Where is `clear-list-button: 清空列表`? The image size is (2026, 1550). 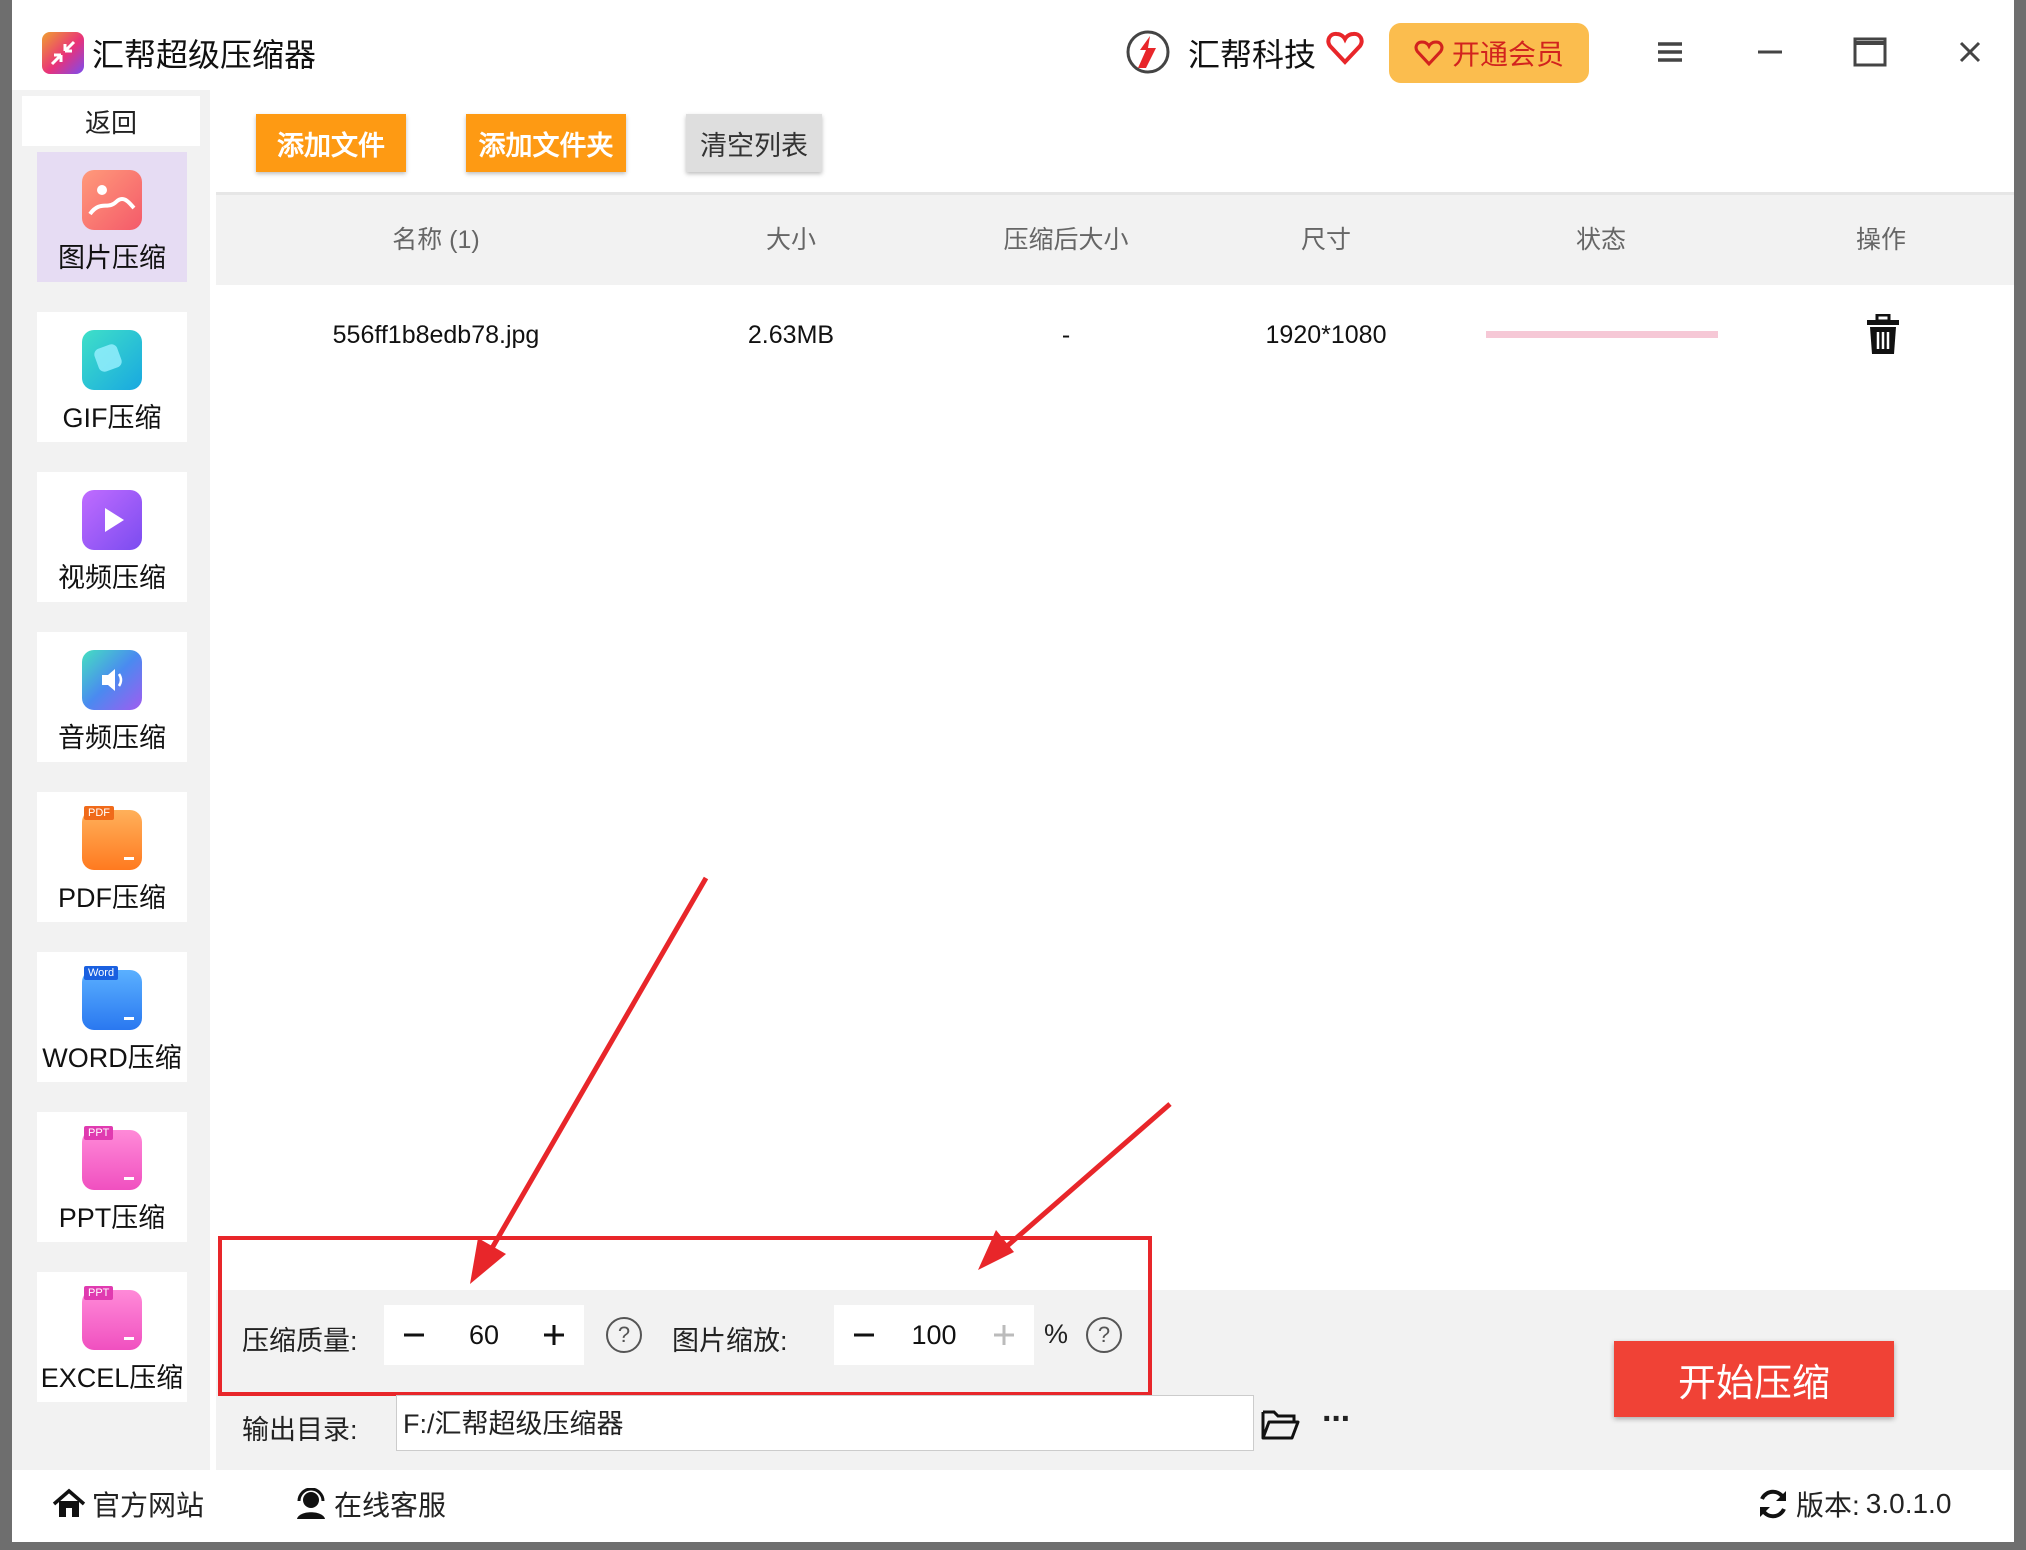
clear-list-button: 清空列表 is located at coordinates (754, 143).